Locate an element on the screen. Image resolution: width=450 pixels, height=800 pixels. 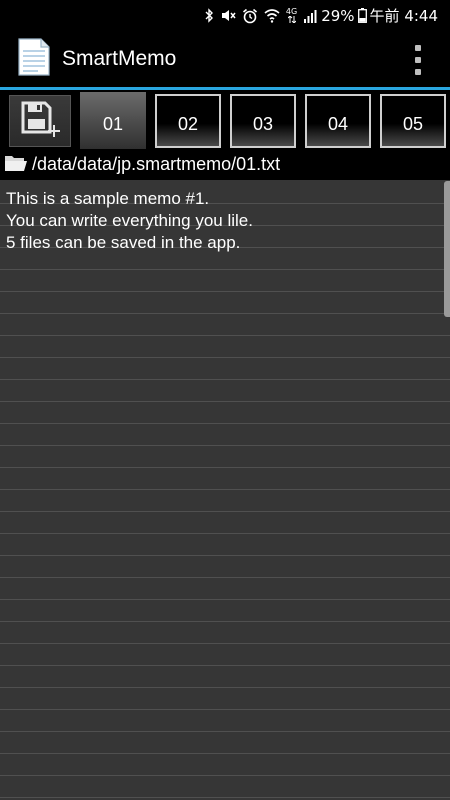
file-tabs-bar: 01 02 03 04 05 is located at coordinates (225, 120).